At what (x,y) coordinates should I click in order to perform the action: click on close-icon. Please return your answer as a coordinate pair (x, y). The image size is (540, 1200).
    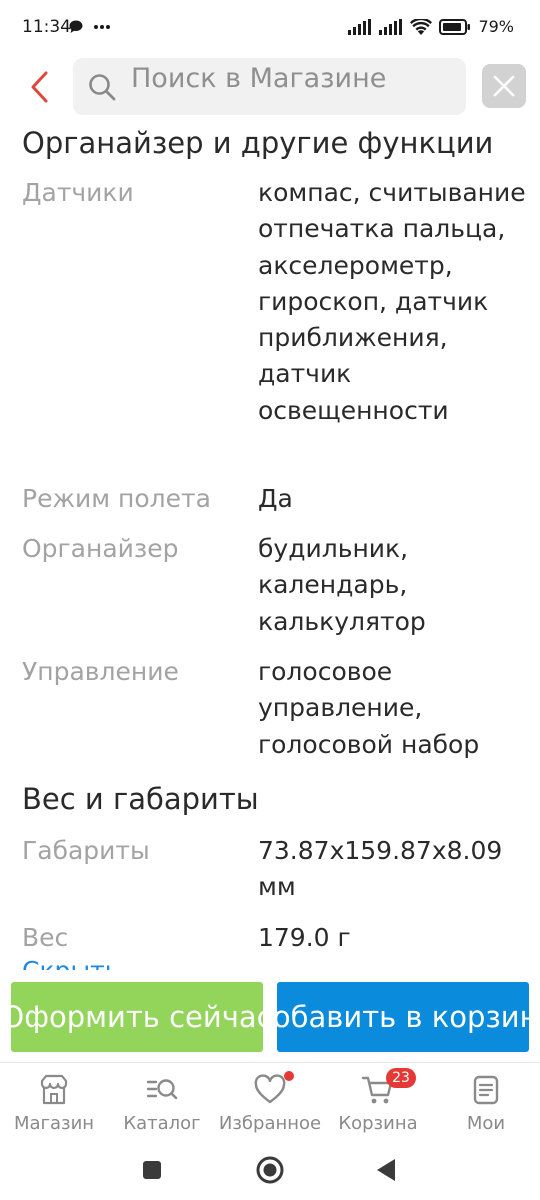
    Looking at the image, I should click on (504, 86).